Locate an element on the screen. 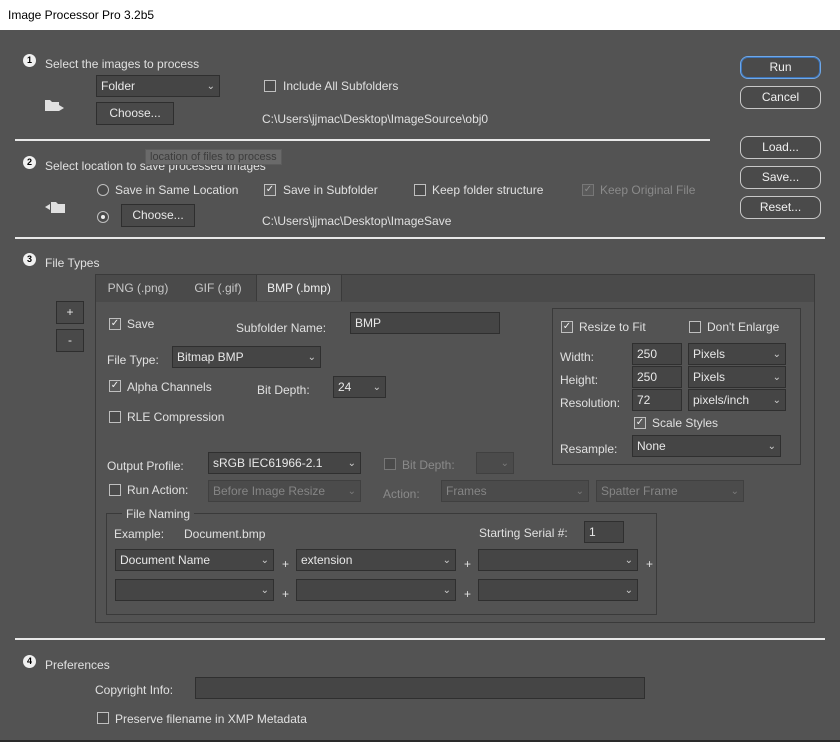  naming-field-5-select: ⌄ is located at coordinates (376, 590).